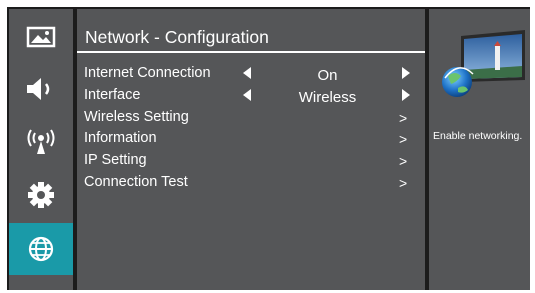  I want to click on page-title: Network - Configuration, so click(177, 37).